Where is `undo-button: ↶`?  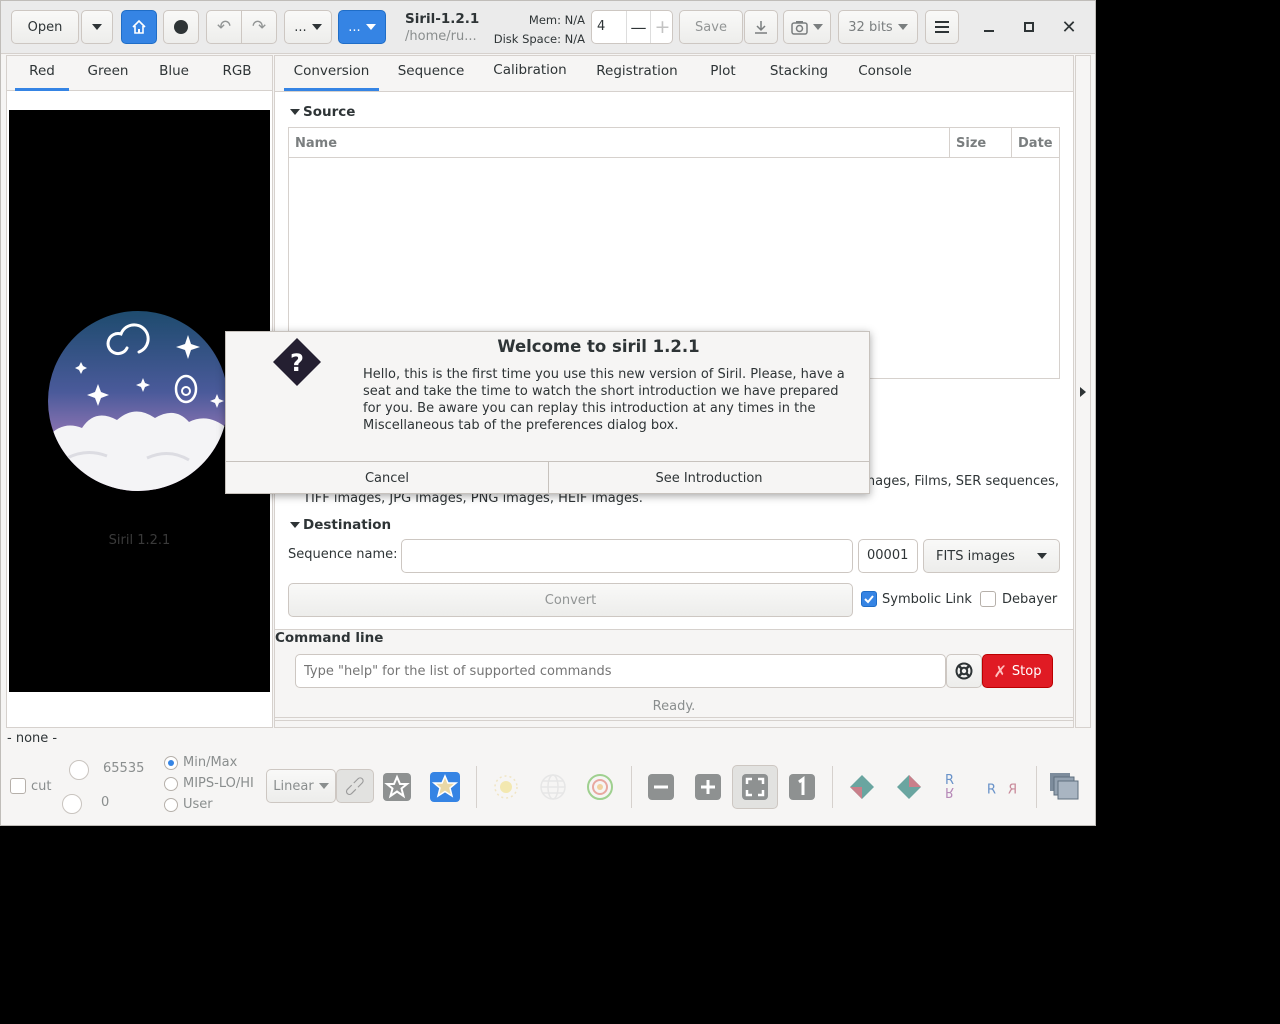 undo-button: ↶ is located at coordinates (224, 27).